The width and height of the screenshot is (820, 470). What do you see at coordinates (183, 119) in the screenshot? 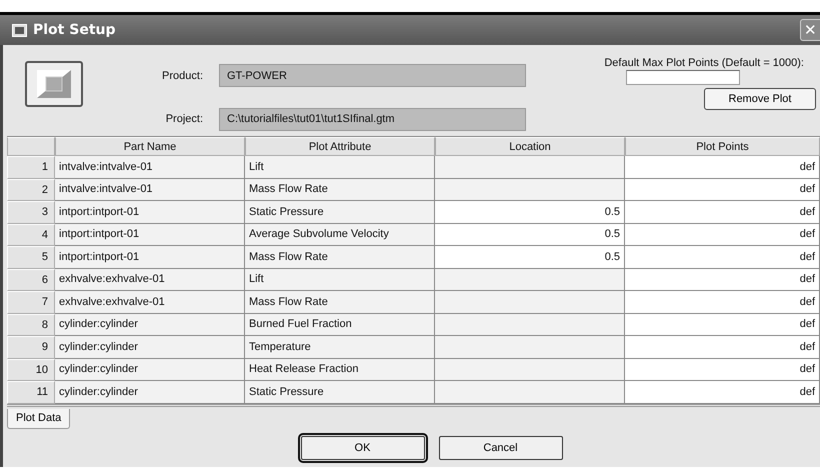
I see `project-label: Project:` at bounding box center [183, 119].